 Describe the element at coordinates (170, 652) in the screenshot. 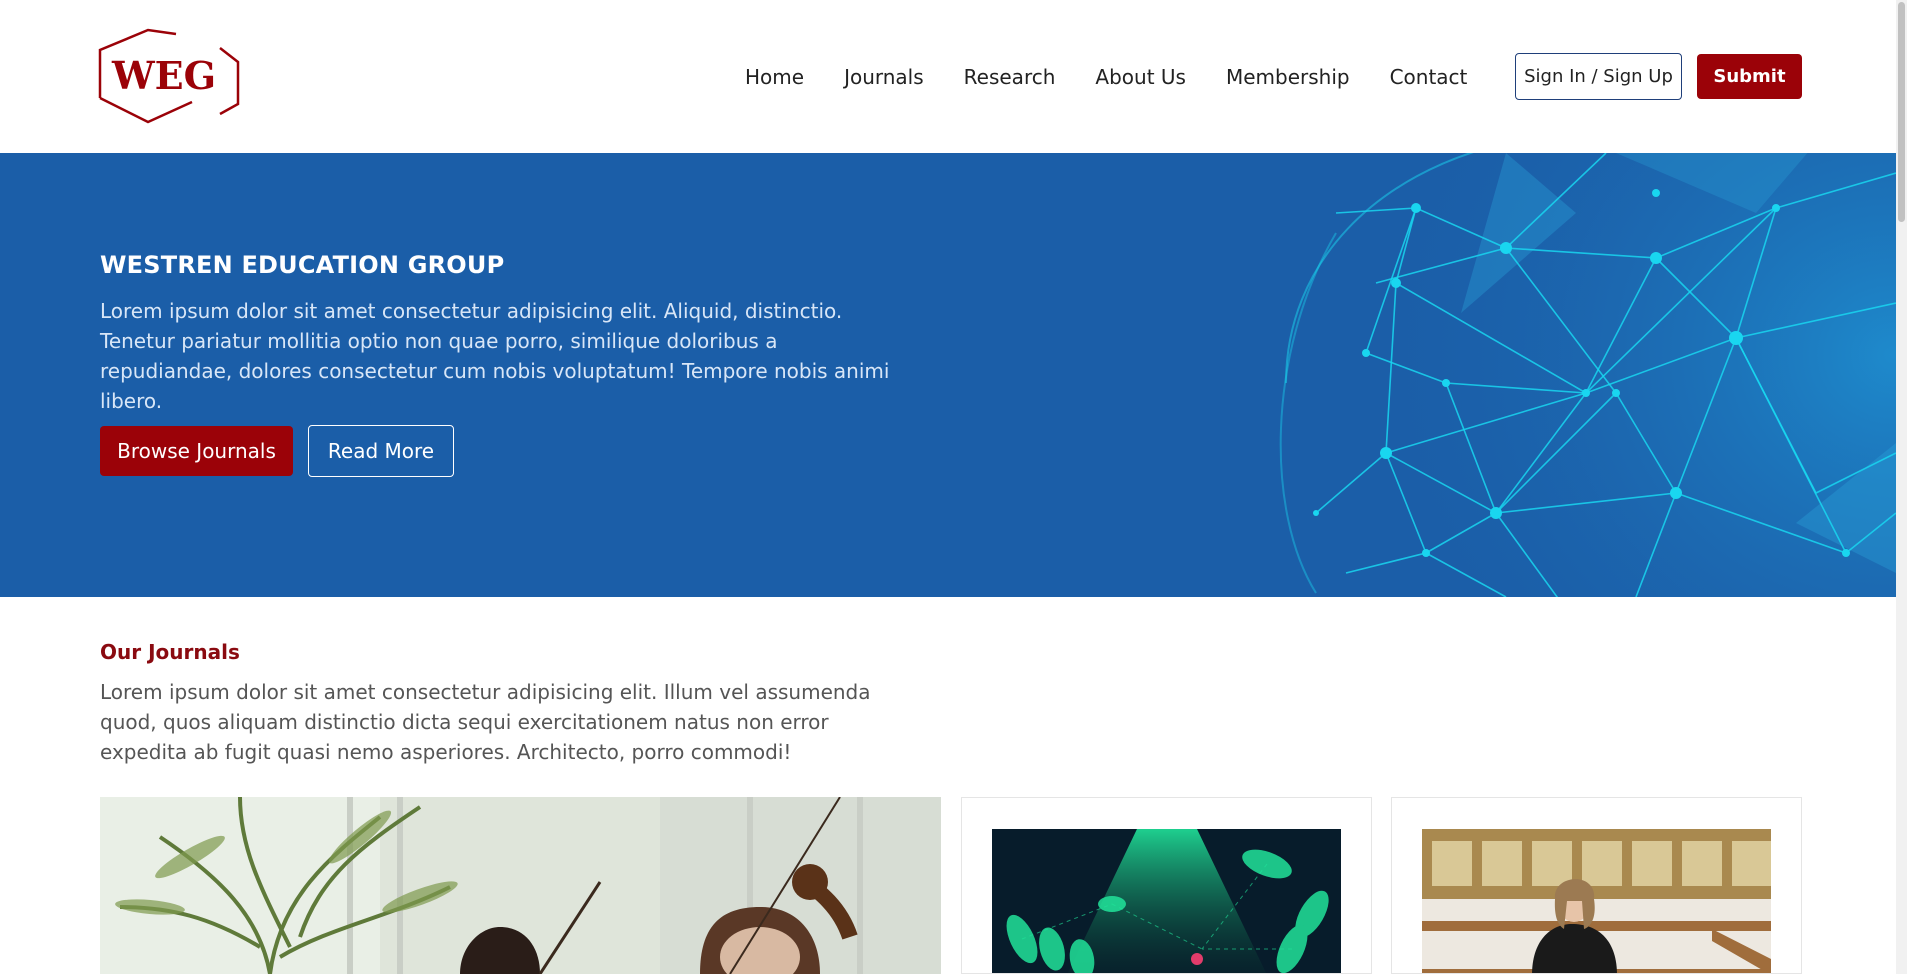

I see `journals-section-title: Our Journals` at that location.